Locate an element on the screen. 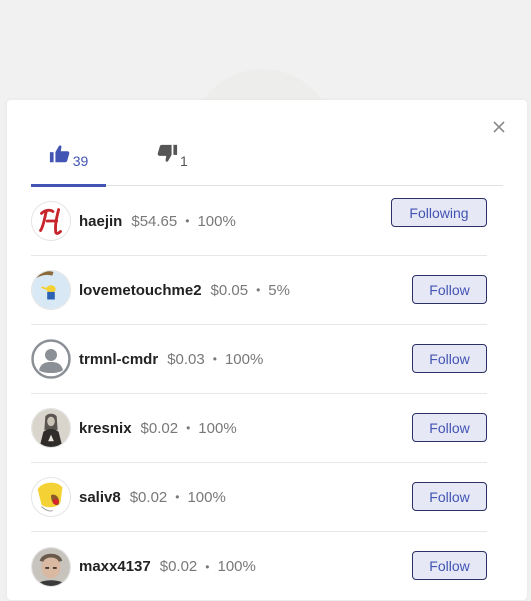 This screenshot has height=601, width=531. voter-row: kresnix $0.02 • 100% Follow is located at coordinates (259, 428).